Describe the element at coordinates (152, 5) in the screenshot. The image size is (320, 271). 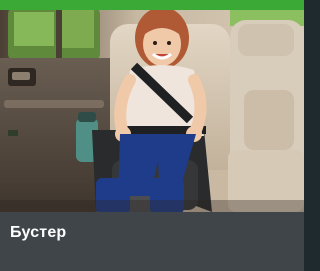
I see `brand-accent-bar` at that location.